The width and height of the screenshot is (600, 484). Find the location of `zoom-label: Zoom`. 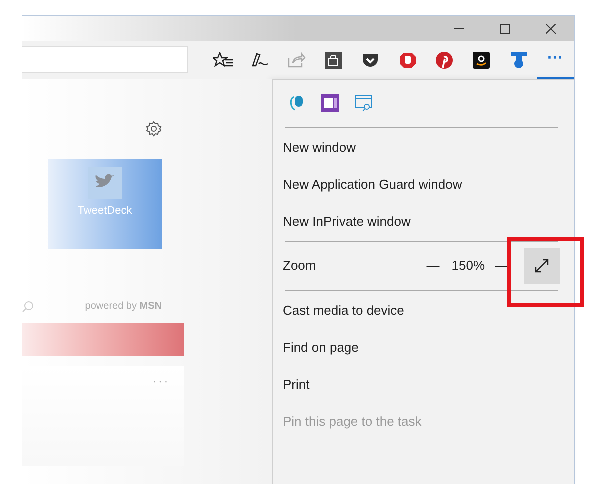

zoom-label: Zoom is located at coordinates (300, 266).